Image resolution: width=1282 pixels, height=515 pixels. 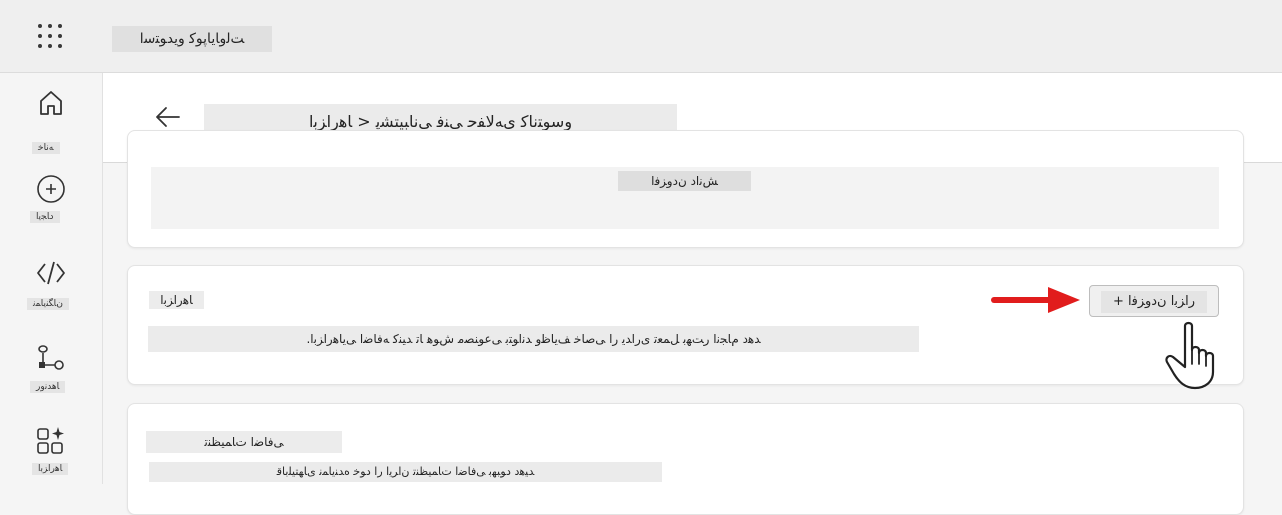 I want to click on add-tool-button: ﺭﺍﺰﺑﺍ ﻥﺩﻭﺰﻓﺍ +, so click(x=1154, y=301).